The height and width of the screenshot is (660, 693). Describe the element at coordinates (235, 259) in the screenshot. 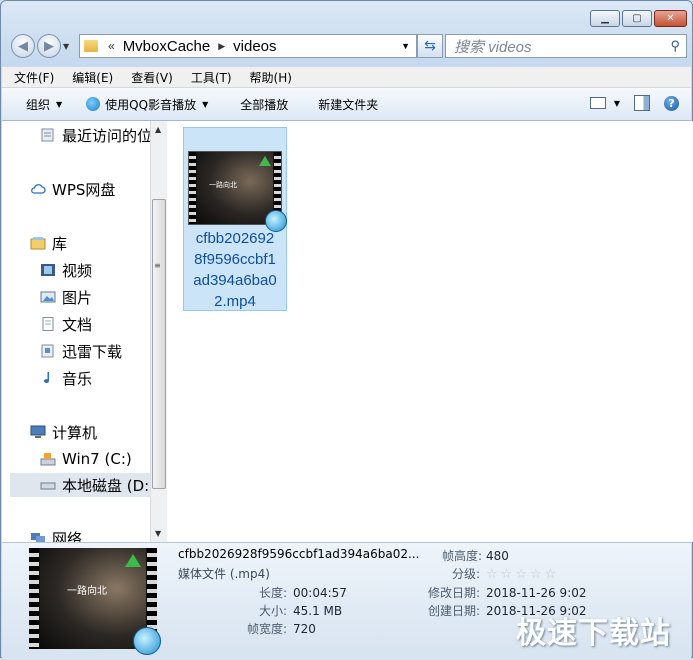

I see `file-name-line: 8f9596ccbf1` at that location.